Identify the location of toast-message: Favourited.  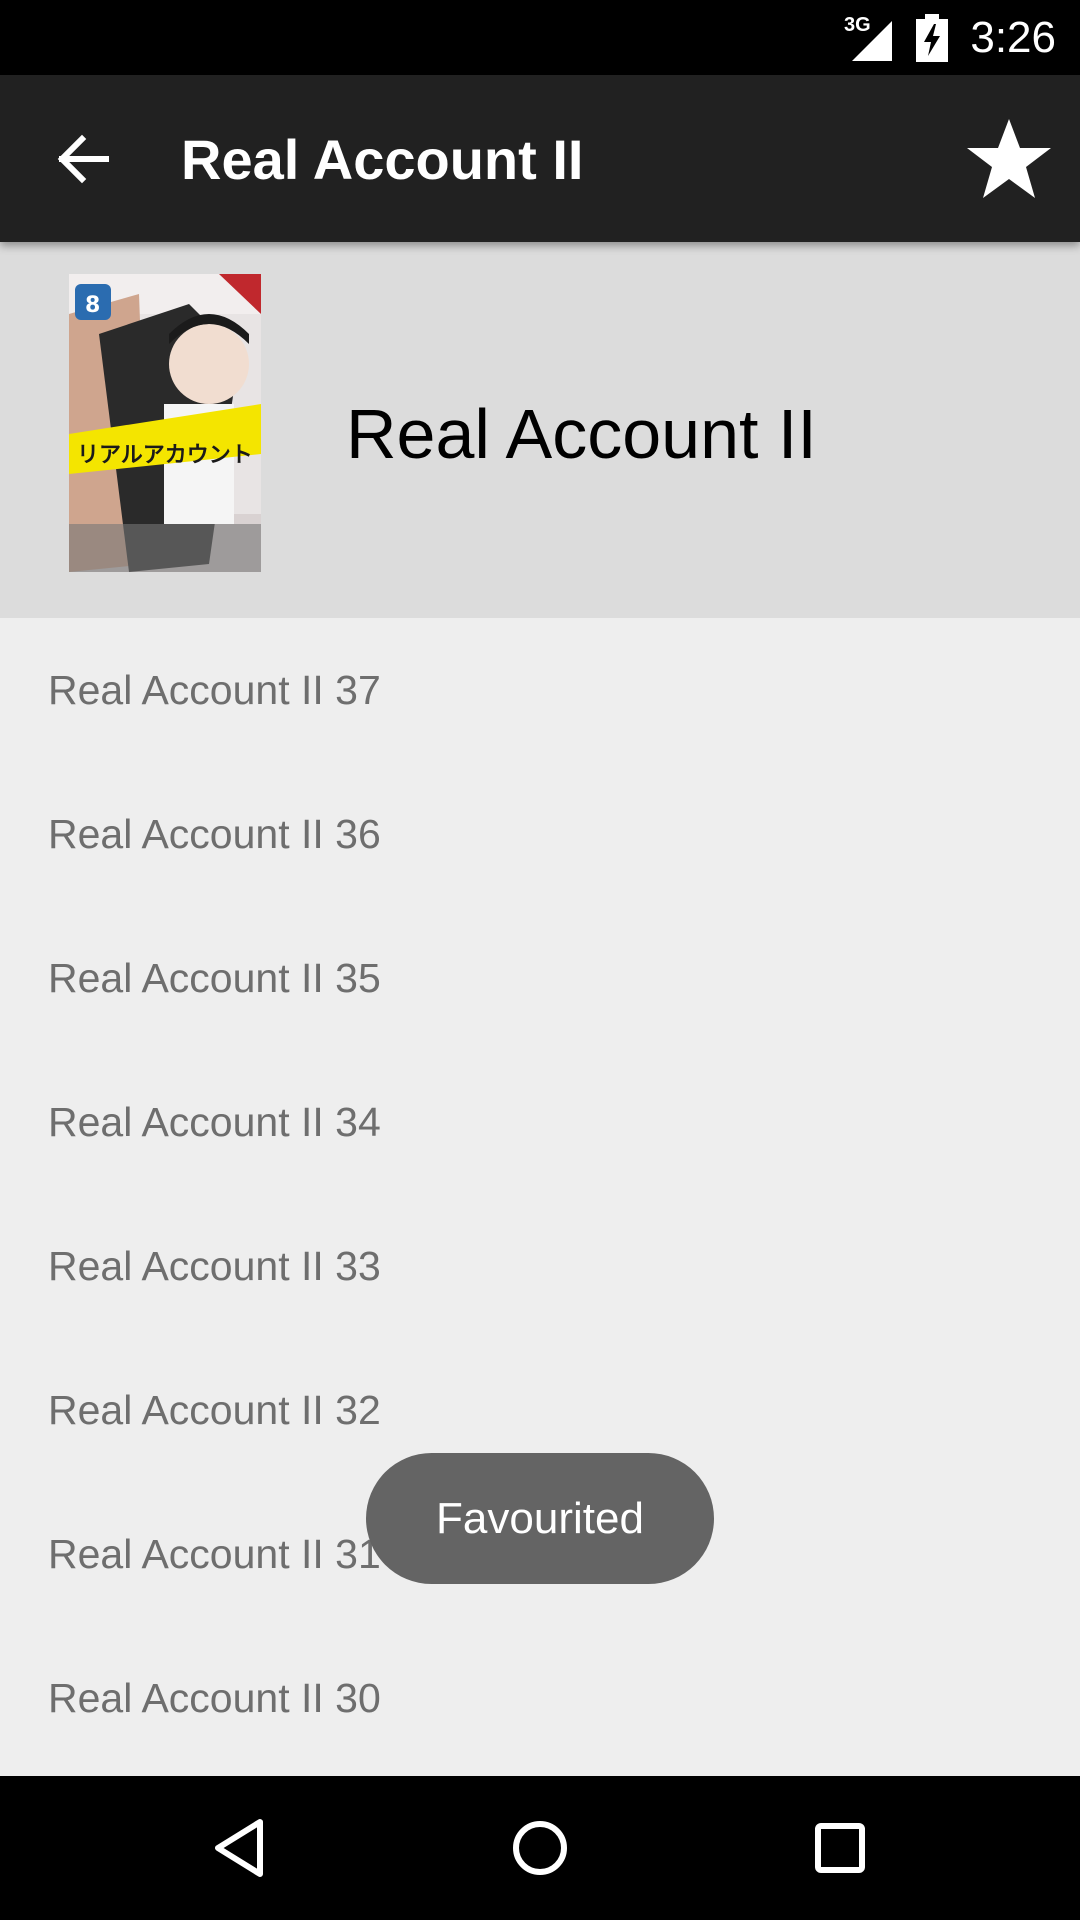
(540, 1518).